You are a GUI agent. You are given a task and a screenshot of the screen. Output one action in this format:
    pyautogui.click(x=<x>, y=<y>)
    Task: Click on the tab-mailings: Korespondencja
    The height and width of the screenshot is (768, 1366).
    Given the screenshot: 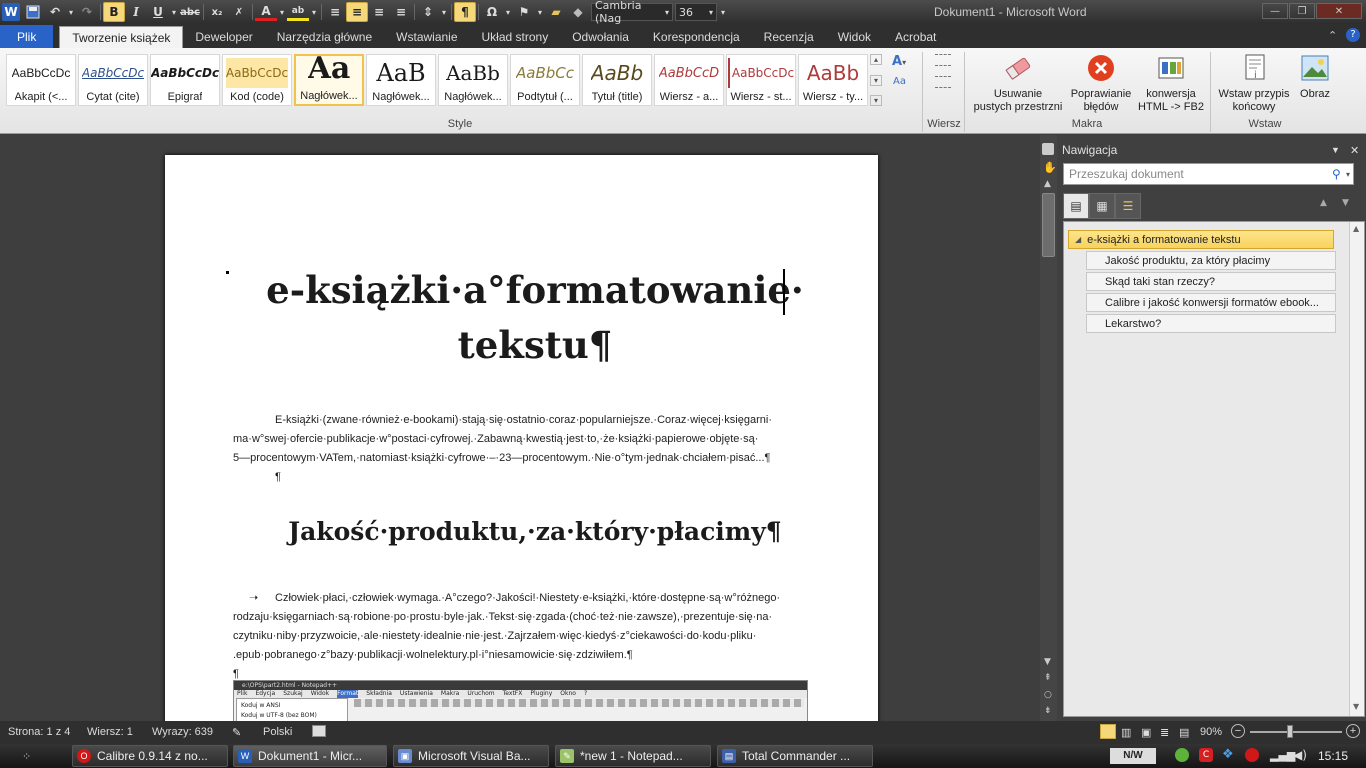 What is the action you would take?
    pyautogui.click(x=696, y=37)
    